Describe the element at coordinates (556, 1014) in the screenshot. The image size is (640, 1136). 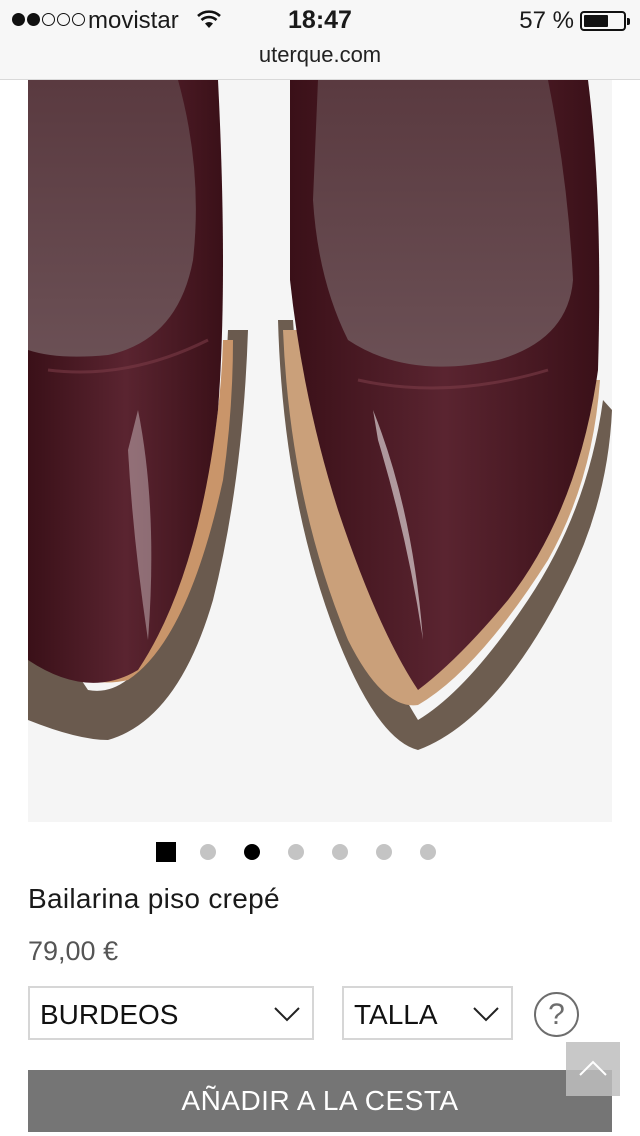
I see `help-icon: ?` at that location.